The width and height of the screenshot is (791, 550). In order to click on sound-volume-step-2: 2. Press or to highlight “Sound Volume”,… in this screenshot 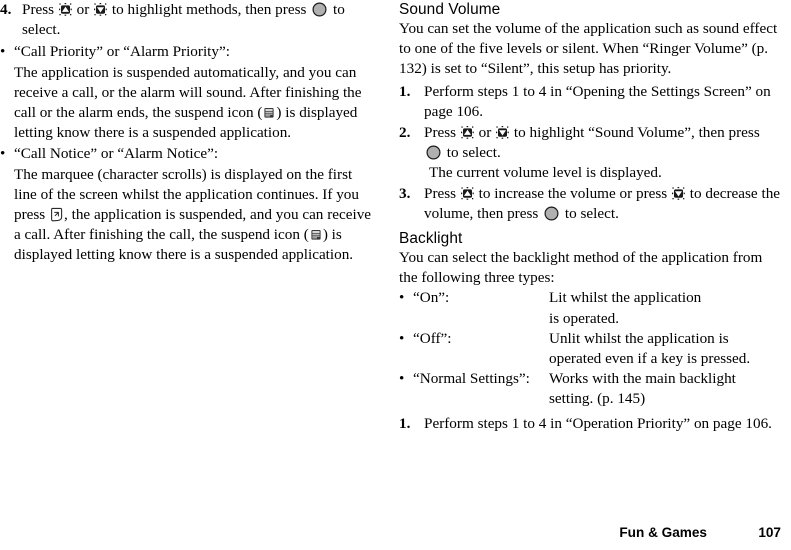, I will do `click(590, 153)`.